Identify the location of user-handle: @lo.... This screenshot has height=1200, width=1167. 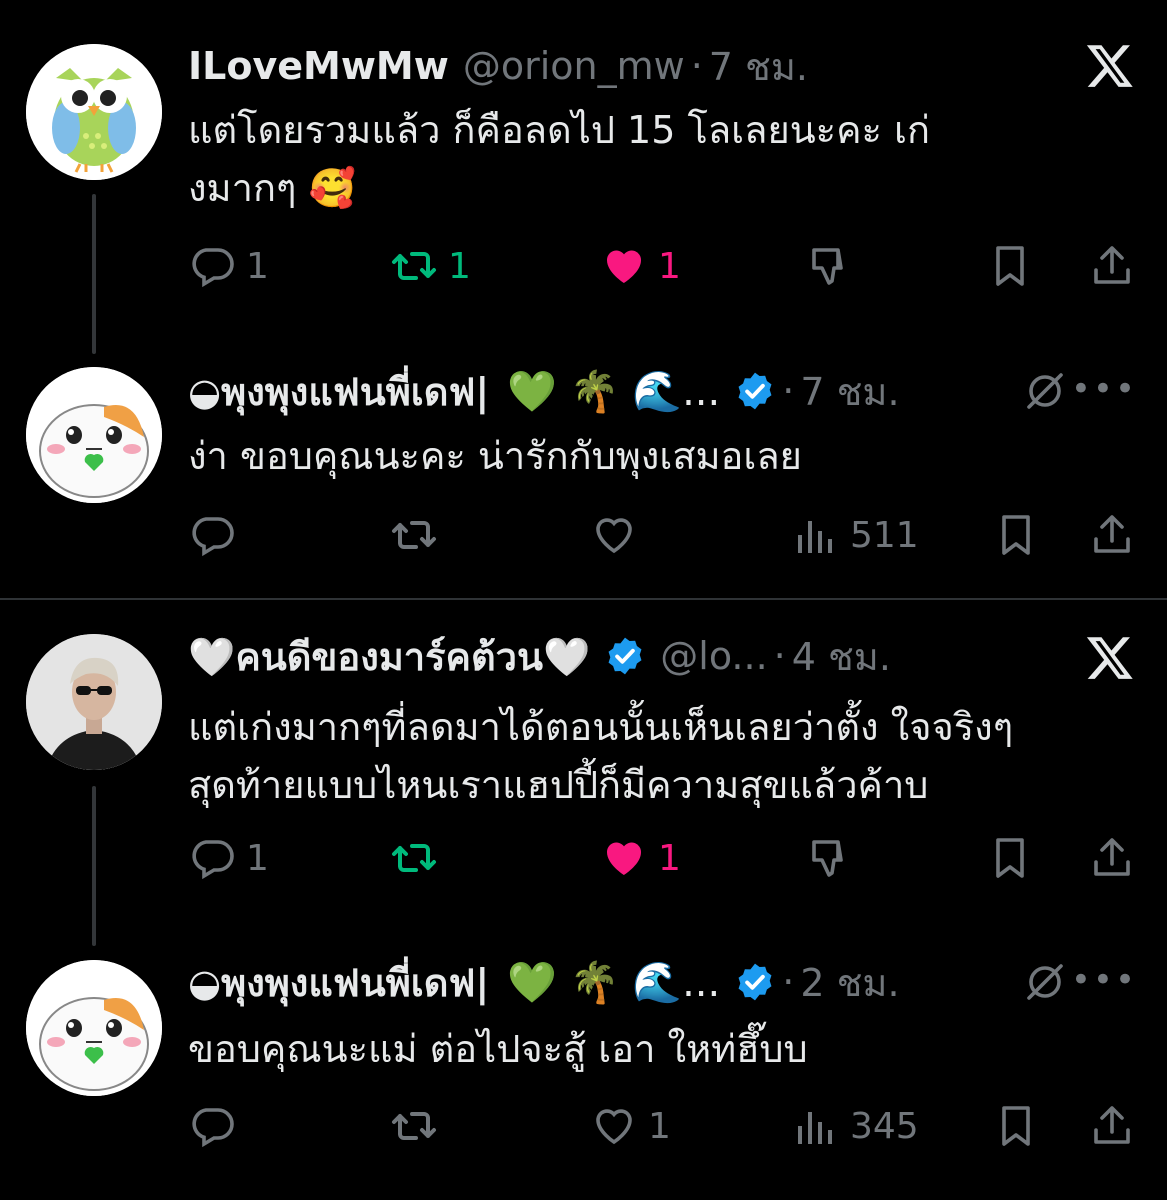
(713, 656).